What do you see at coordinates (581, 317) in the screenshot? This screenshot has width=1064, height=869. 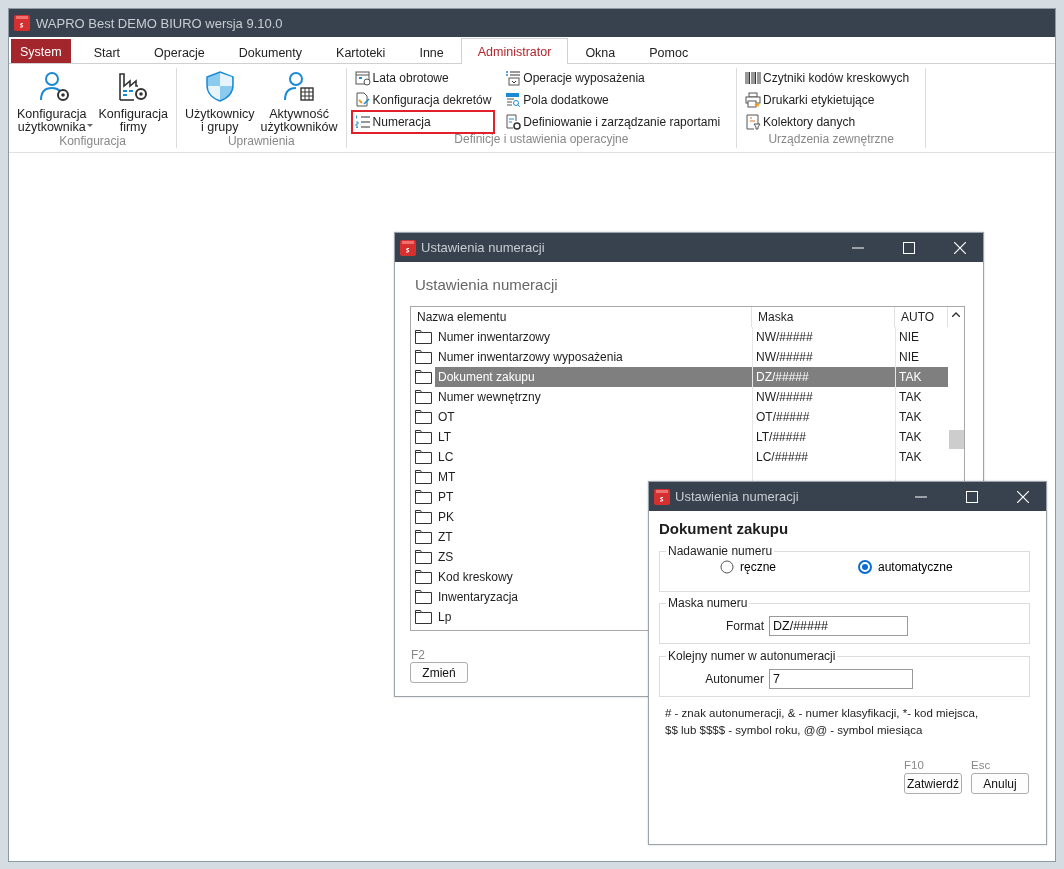 I see `column-header: Nazwa elementu` at bounding box center [581, 317].